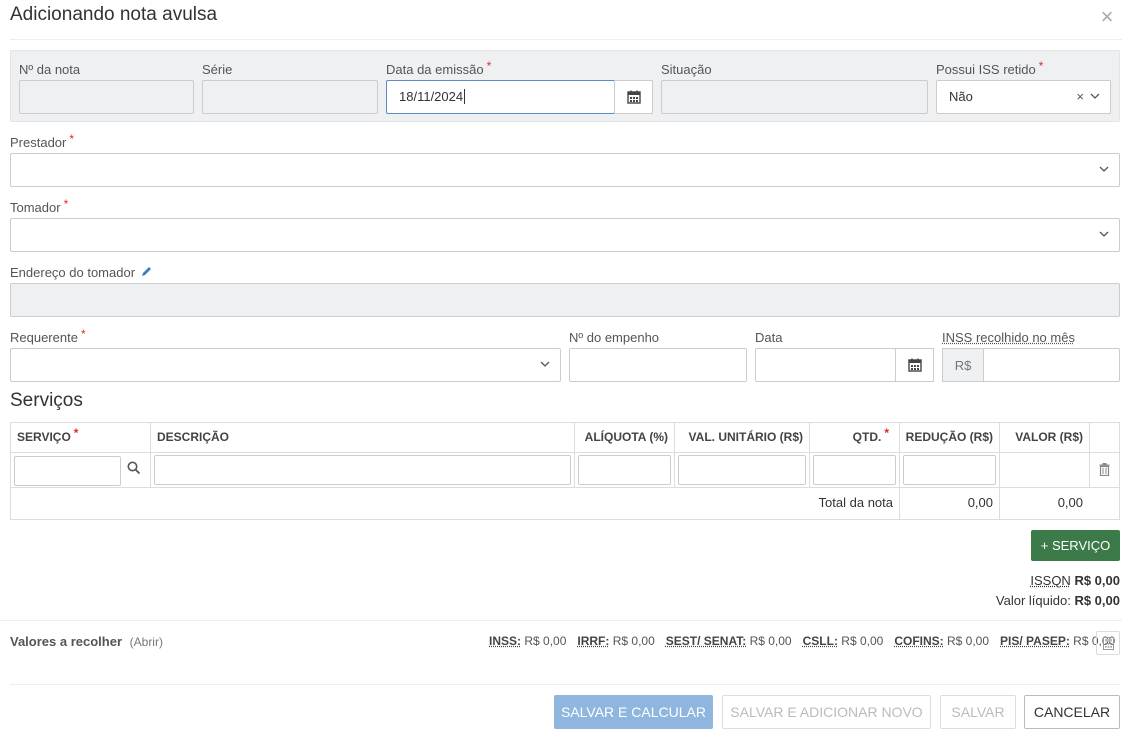  I want to click on situacao-label: Situação, so click(686, 69).